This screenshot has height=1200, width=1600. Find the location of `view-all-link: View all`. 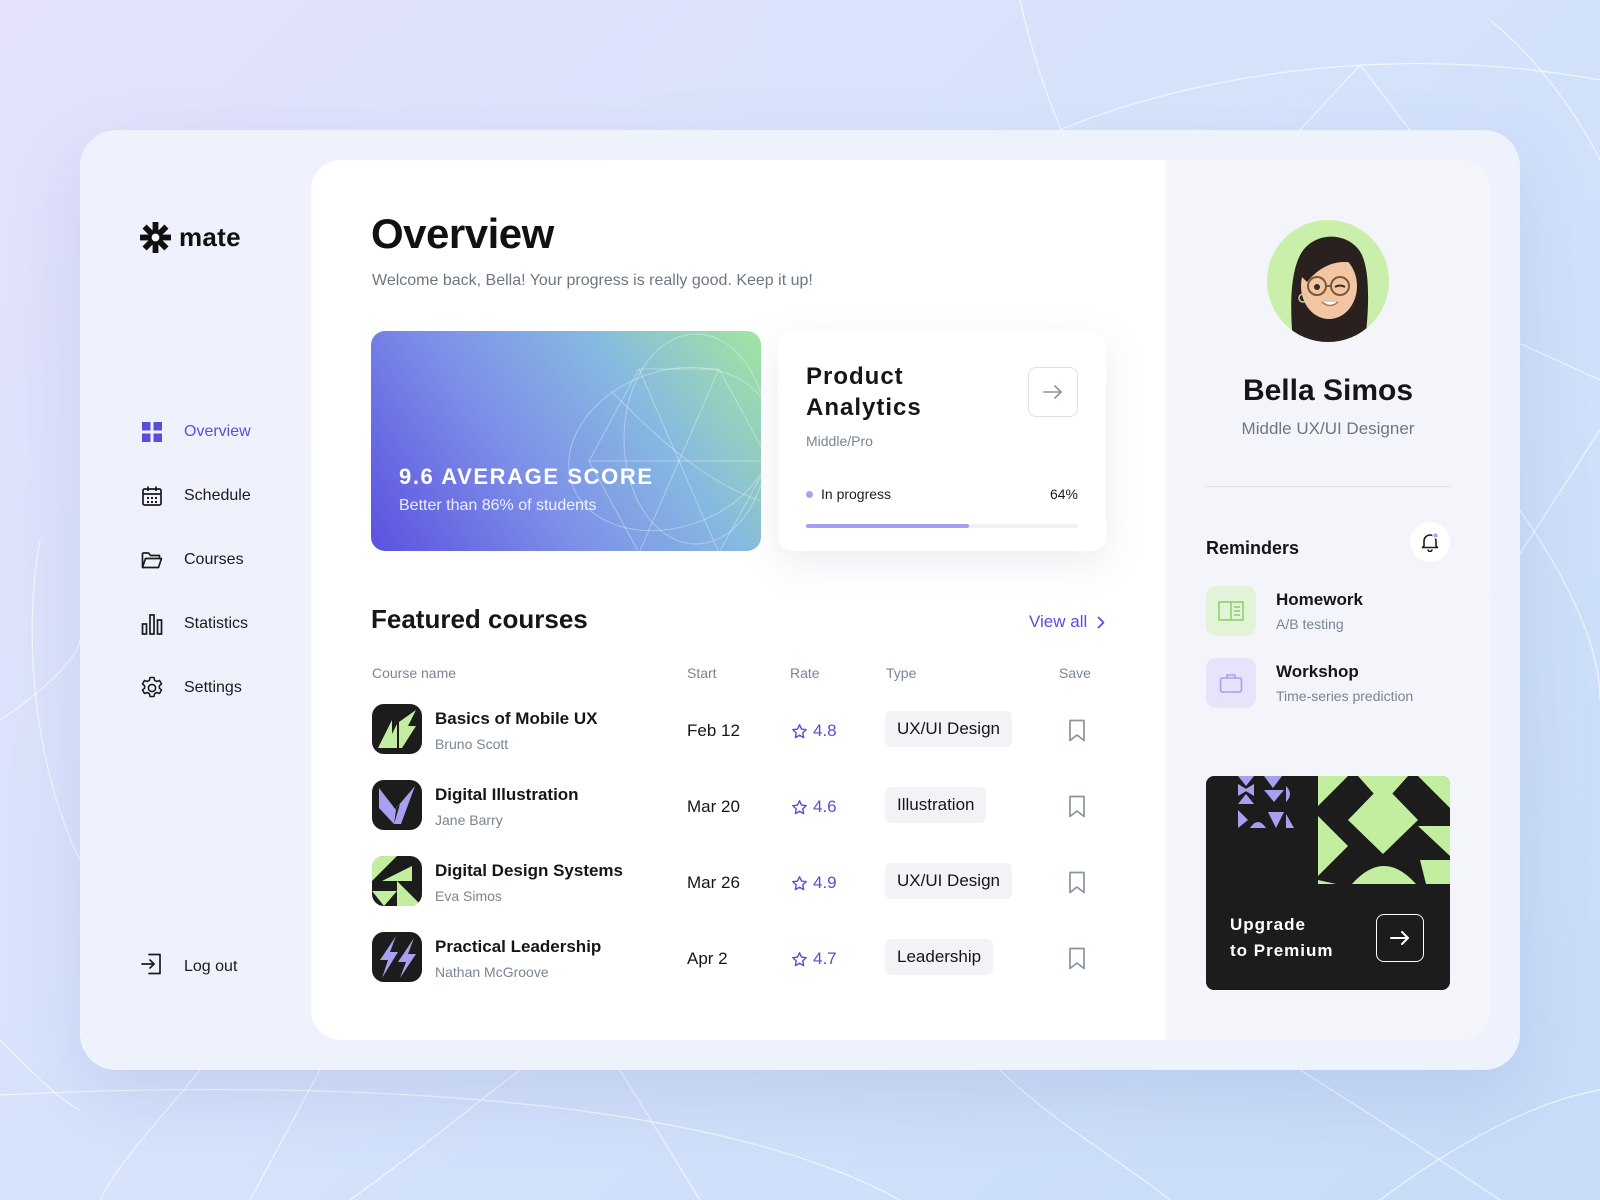

view-all-link: View all is located at coordinates (1067, 622).